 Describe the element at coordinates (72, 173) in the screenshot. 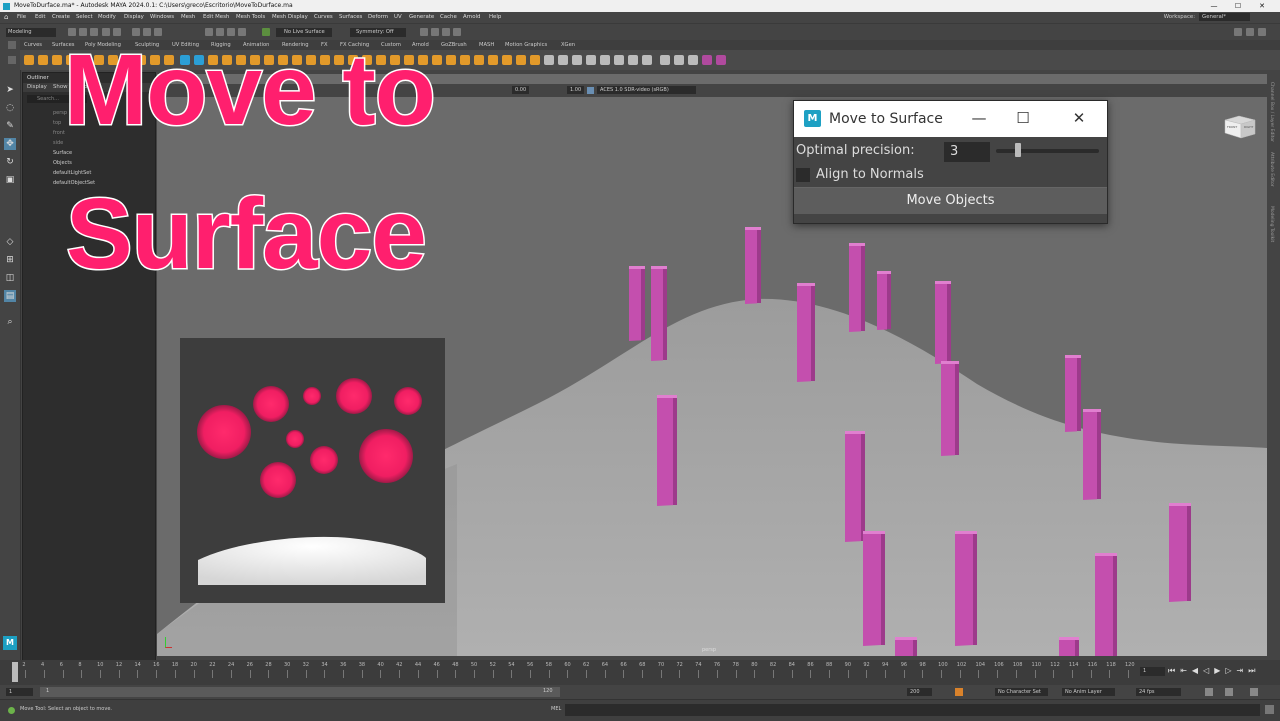

I see `outliner-item-defaultlightset: defaultLightSet` at that location.